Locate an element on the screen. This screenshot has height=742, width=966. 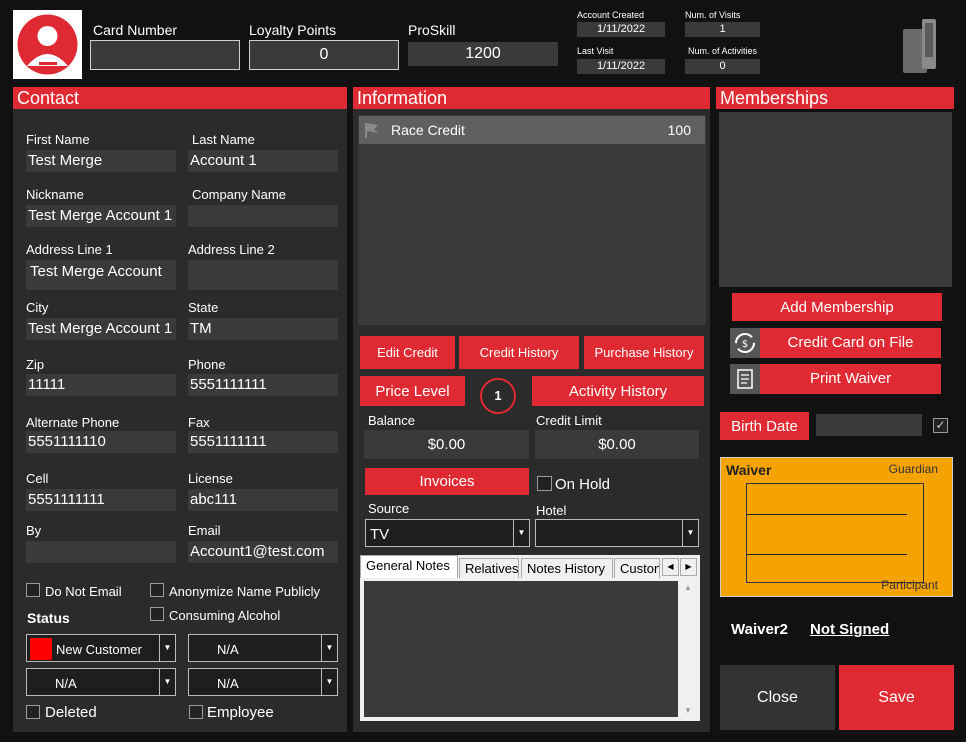
contact-combo-2-value: N/A is located at coordinates (228, 649).